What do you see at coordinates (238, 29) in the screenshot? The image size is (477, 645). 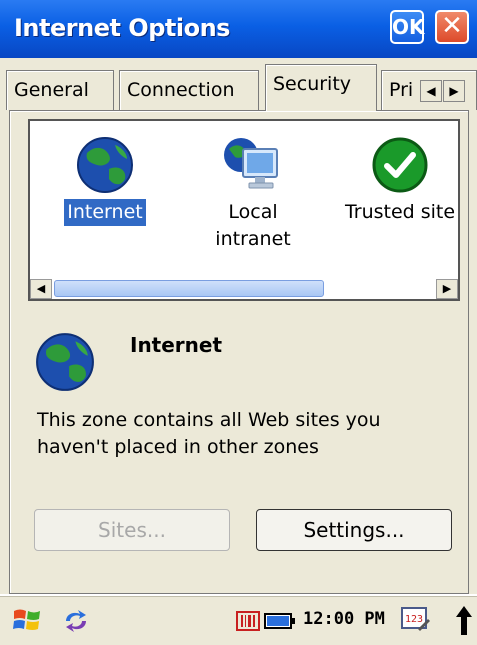 I see `title-bar: Internet Options OK ✕` at bounding box center [238, 29].